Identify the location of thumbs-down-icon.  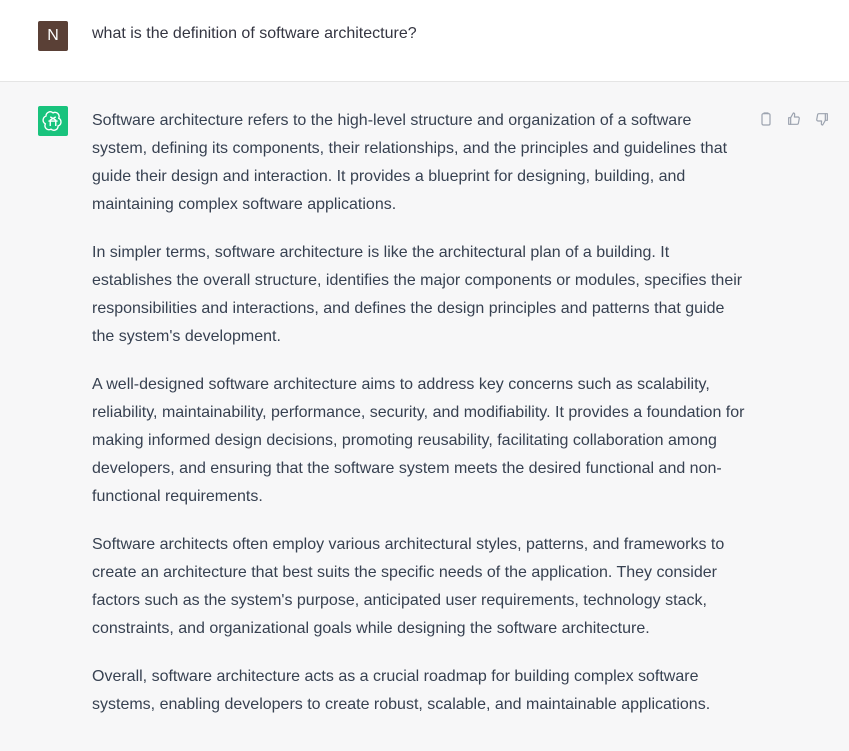
(822, 119).